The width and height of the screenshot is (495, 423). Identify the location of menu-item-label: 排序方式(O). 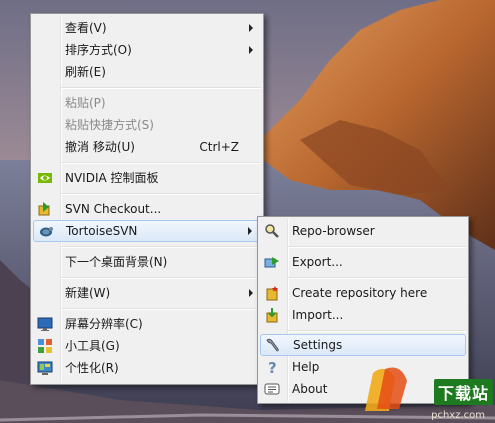
(98, 50).